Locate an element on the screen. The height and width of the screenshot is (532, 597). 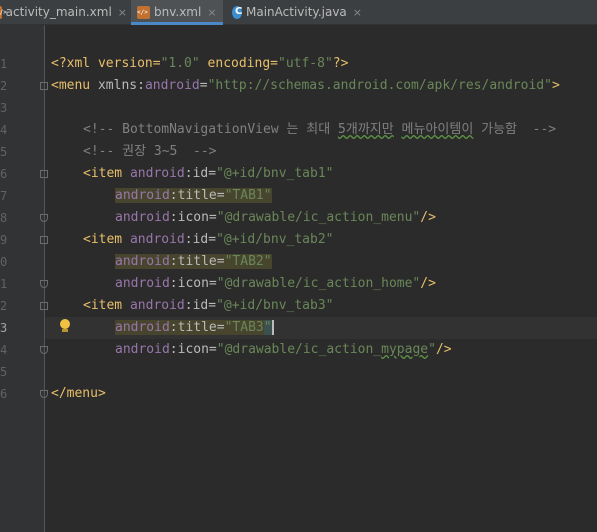
lightbulb-icon is located at coordinates (65, 326).